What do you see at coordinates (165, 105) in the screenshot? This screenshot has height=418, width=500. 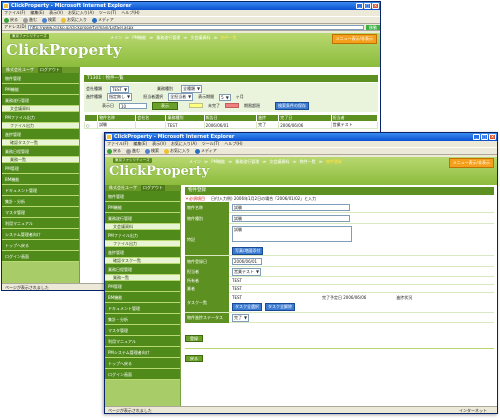 I see `display-button: 表示` at bounding box center [165, 105].